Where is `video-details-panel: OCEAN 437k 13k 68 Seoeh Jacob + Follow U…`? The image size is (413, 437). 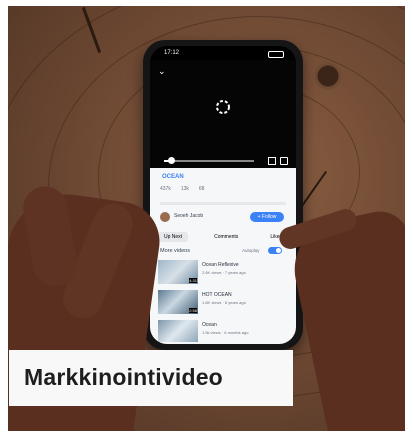 video-details-panel: OCEAN 437k 13k 68 Seoeh Jacob + Follow U… is located at coordinates (223, 256).